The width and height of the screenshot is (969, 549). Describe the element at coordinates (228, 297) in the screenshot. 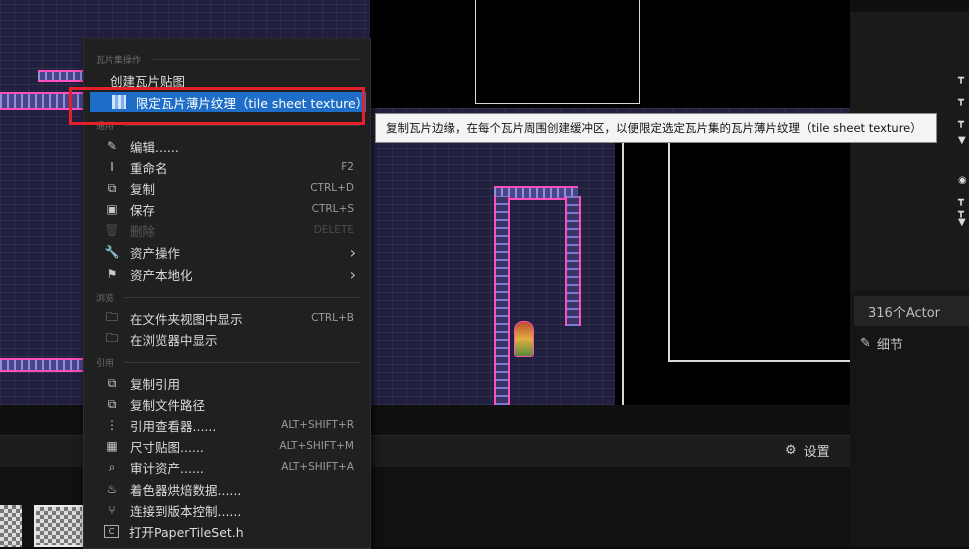

I see `section-header: 浏览` at that location.